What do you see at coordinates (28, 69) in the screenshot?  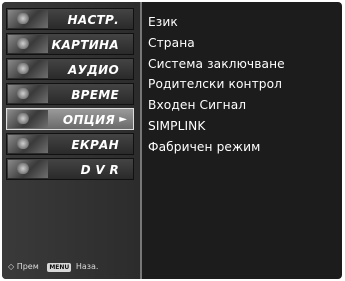 I see `audio-thumbnail-icon` at bounding box center [28, 69].